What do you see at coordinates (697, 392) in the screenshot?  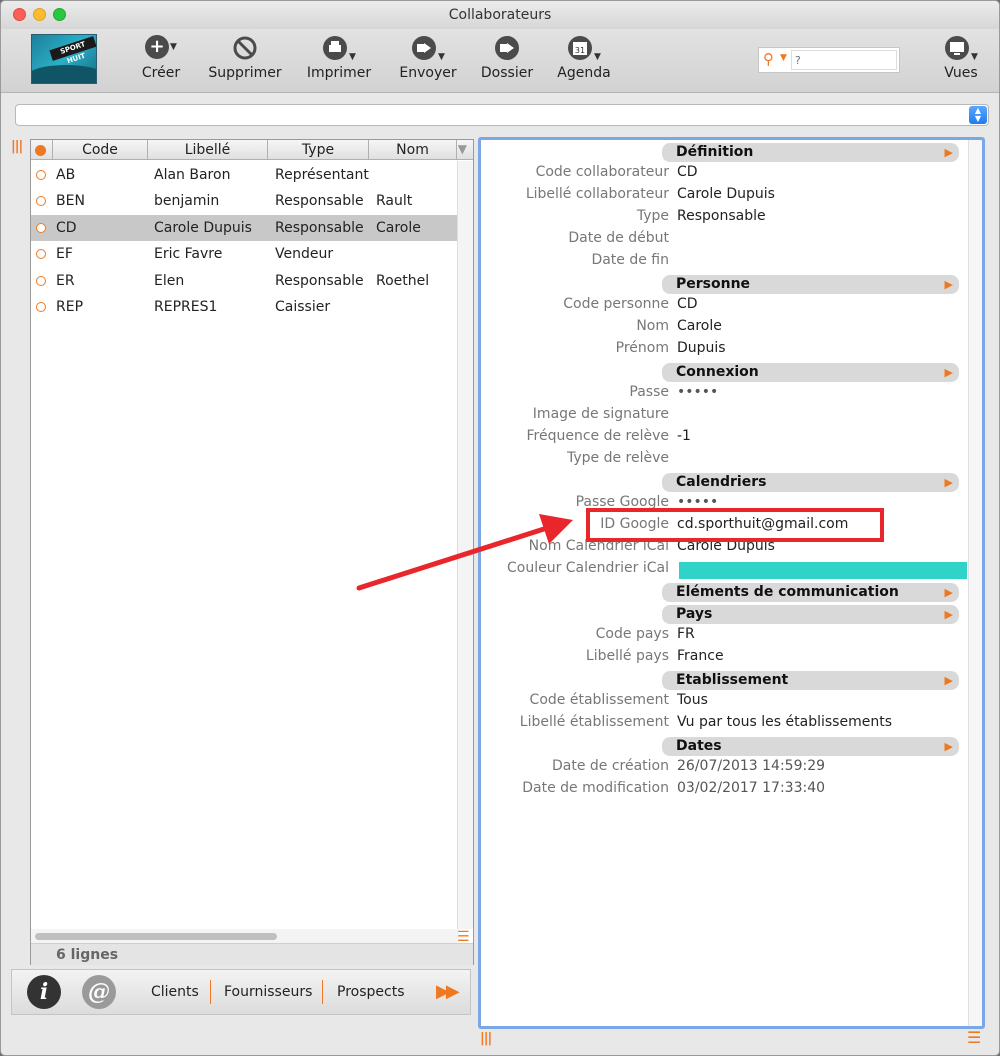 I see `password-value: •••••` at bounding box center [697, 392].